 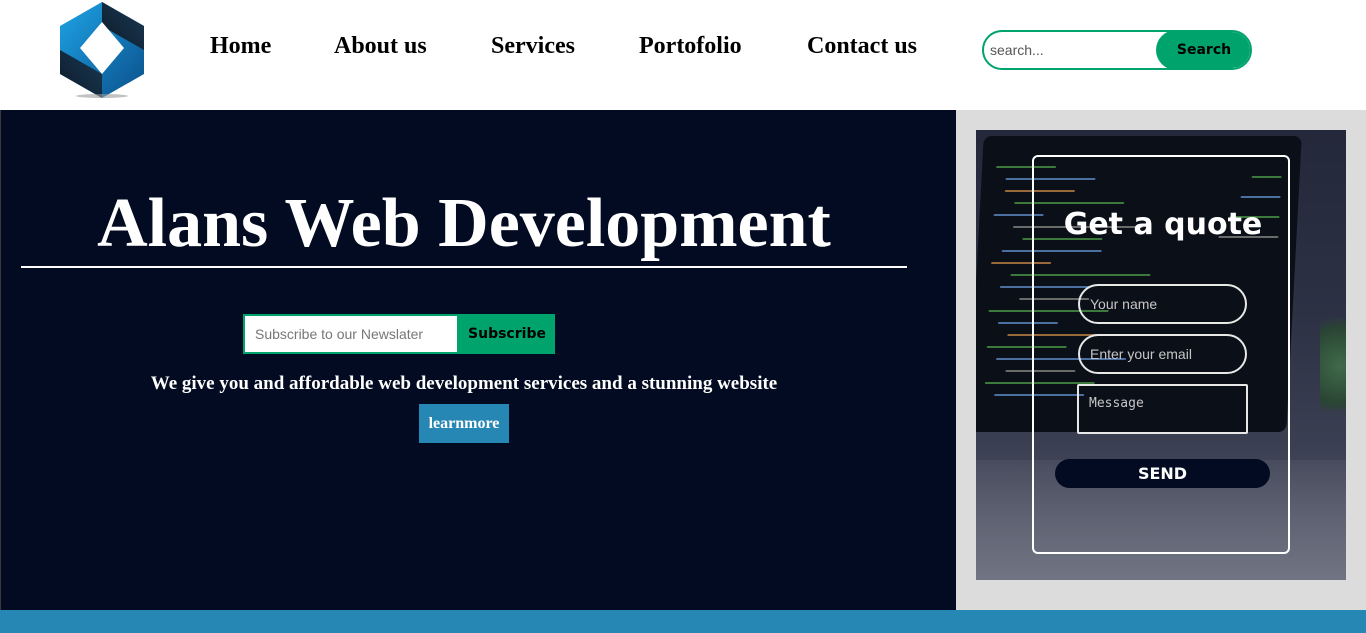 What do you see at coordinates (1162, 409) in the screenshot?
I see `quote-message-textarea` at bounding box center [1162, 409].